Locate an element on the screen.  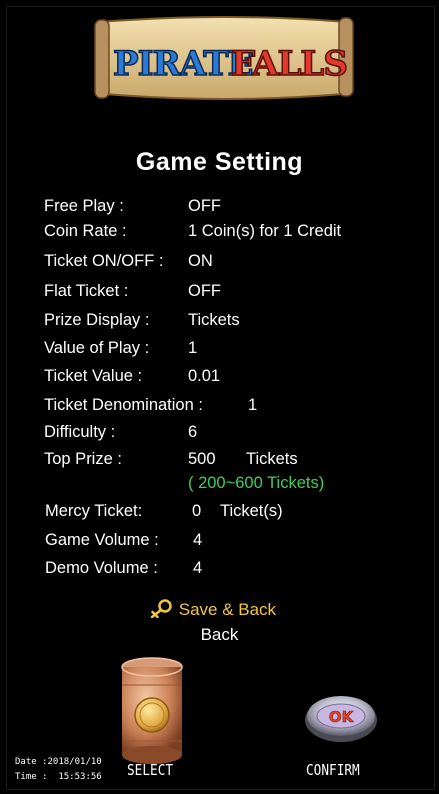
setting-label: Mercy Ticket: is located at coordinates (94, 511).